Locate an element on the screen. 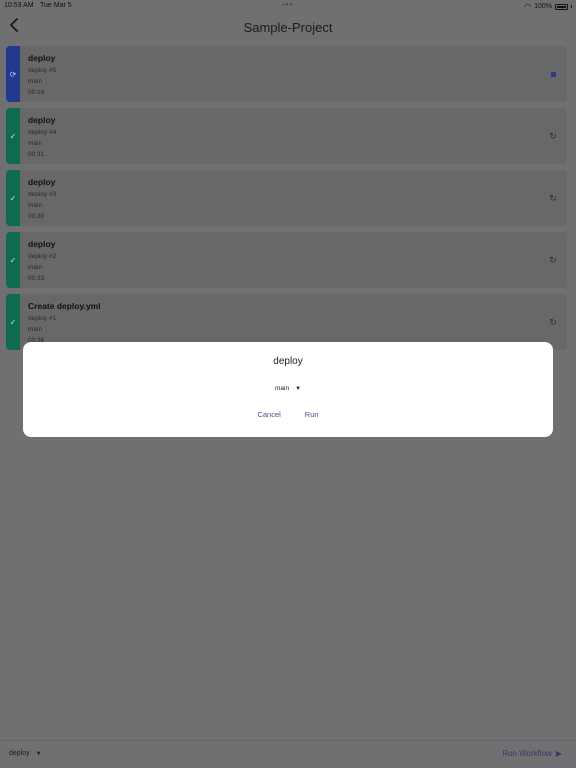 This screenshot has width=576, height=768. run-number: deploy #3 is located at coordinates (42, 194).